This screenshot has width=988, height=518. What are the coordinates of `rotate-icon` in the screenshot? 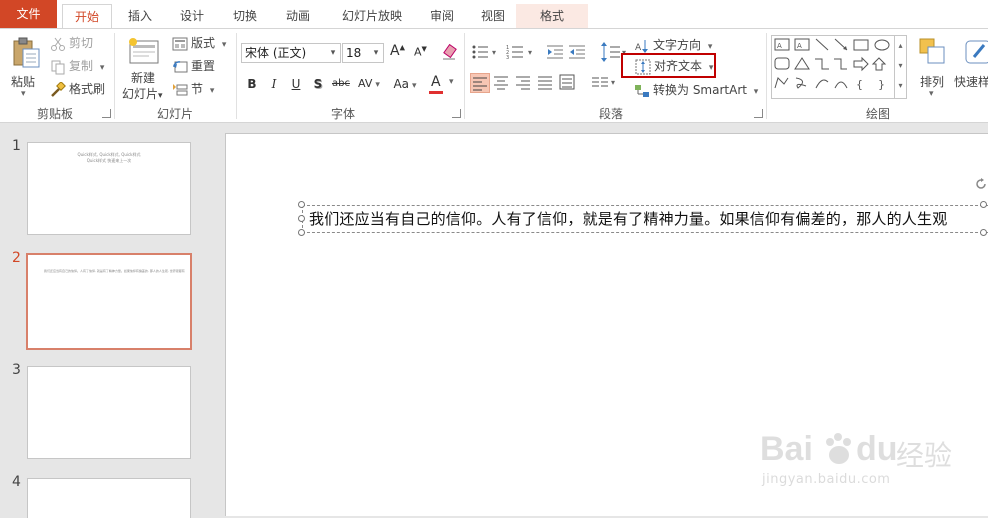 It's located at (981, 183).